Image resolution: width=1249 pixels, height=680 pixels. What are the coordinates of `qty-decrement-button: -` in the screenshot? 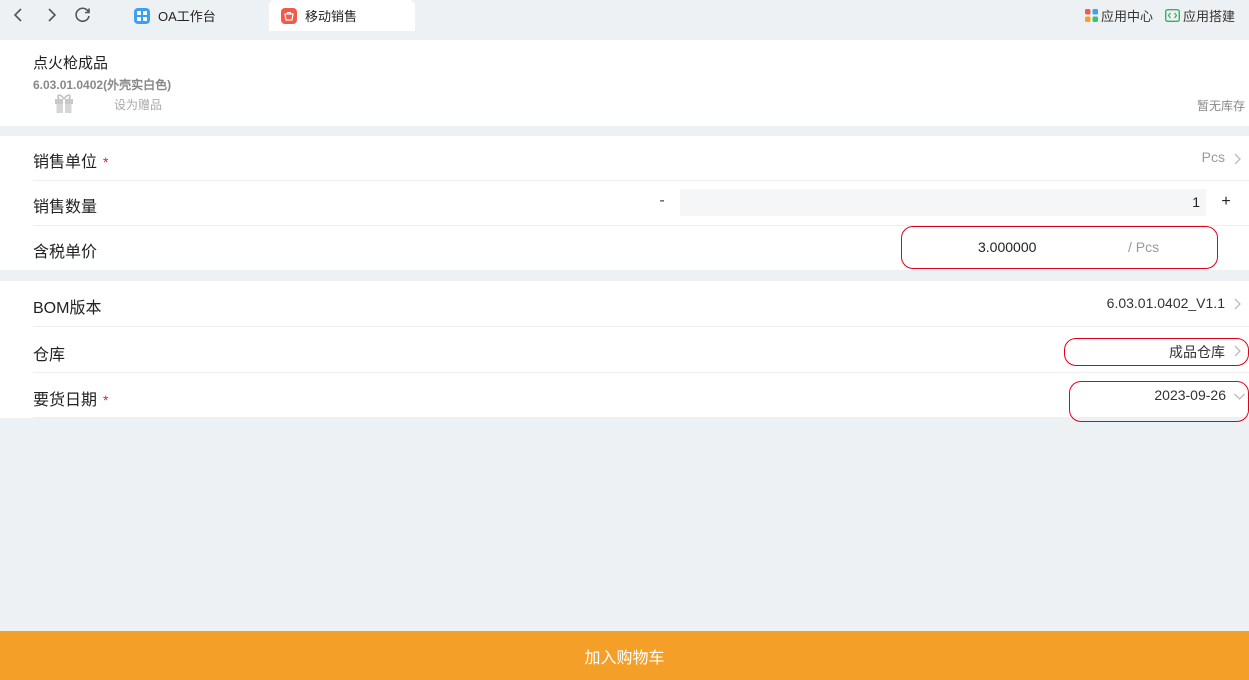 It's located at (662, 201).